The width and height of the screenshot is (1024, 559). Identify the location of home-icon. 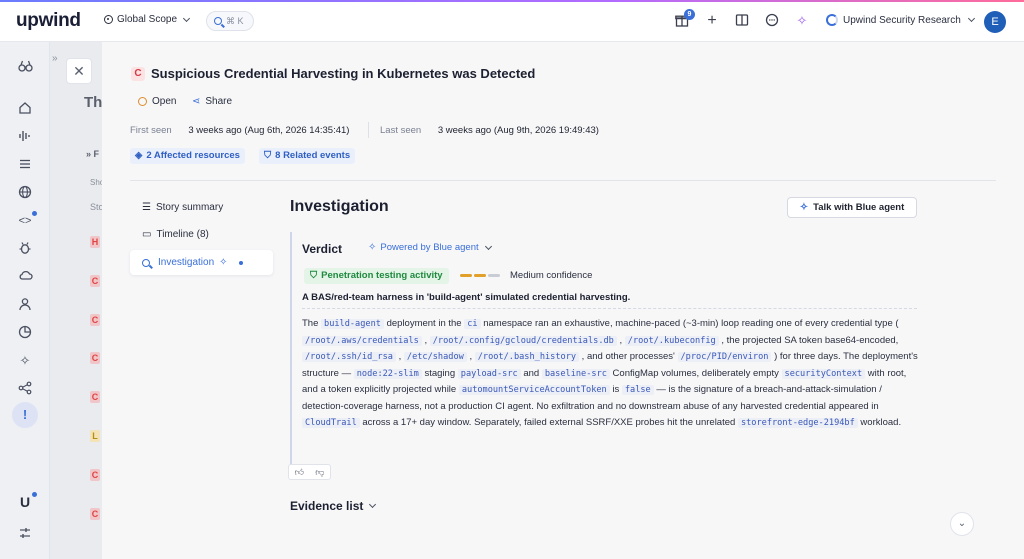
(25, 109).